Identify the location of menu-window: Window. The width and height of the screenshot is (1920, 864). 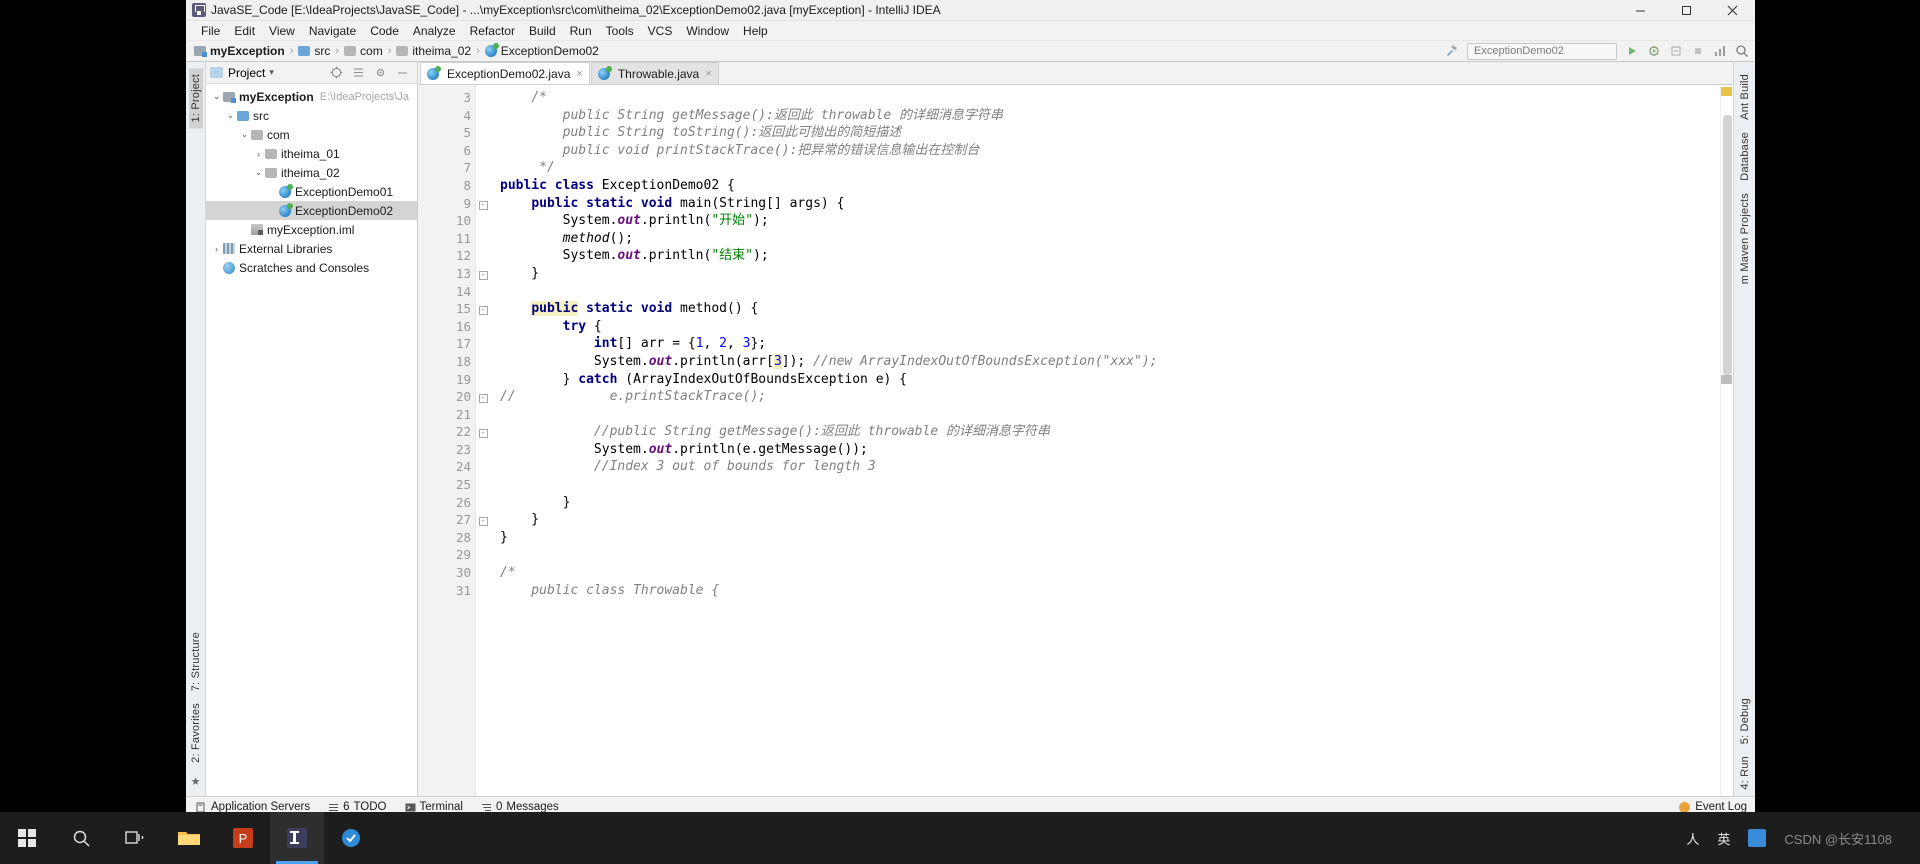
(707, 31).